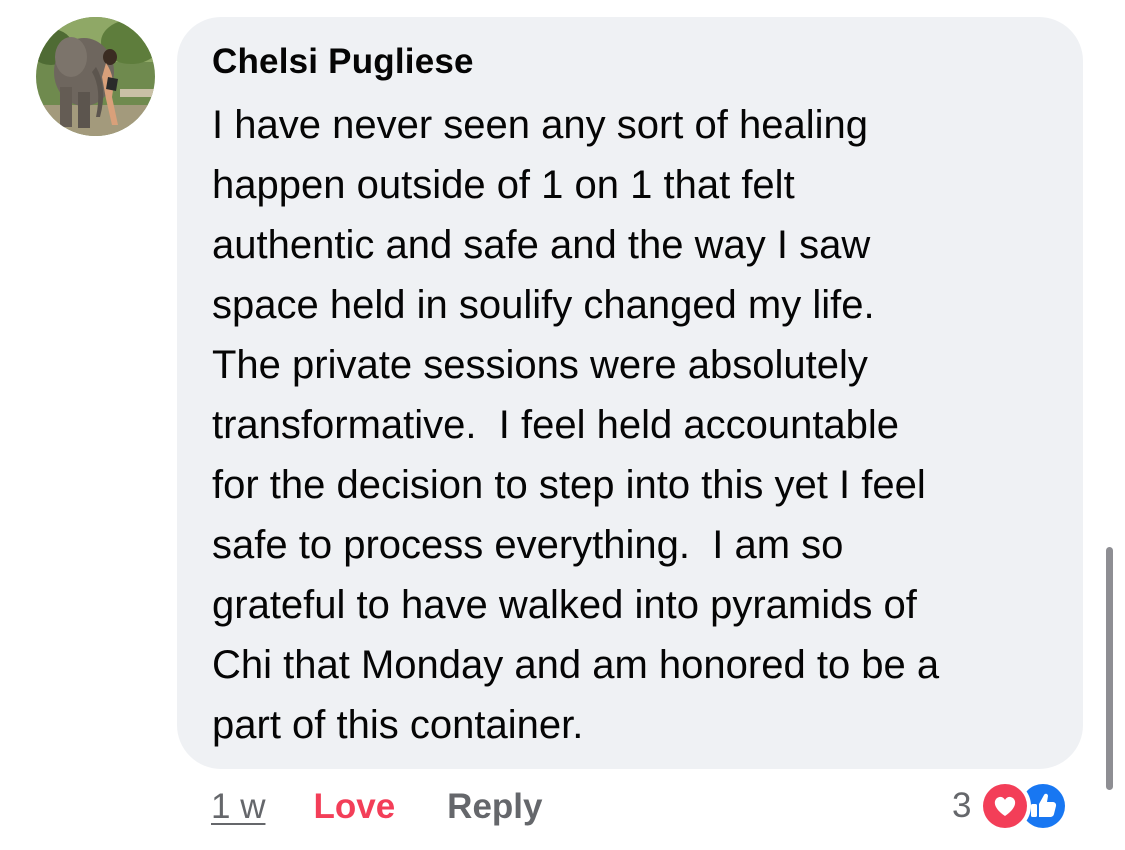  What do you see at coordinates (540, 125) in the screenshot?
I see `comment-line: I have never seen any sort of healing` at bounding box center [540, 125].